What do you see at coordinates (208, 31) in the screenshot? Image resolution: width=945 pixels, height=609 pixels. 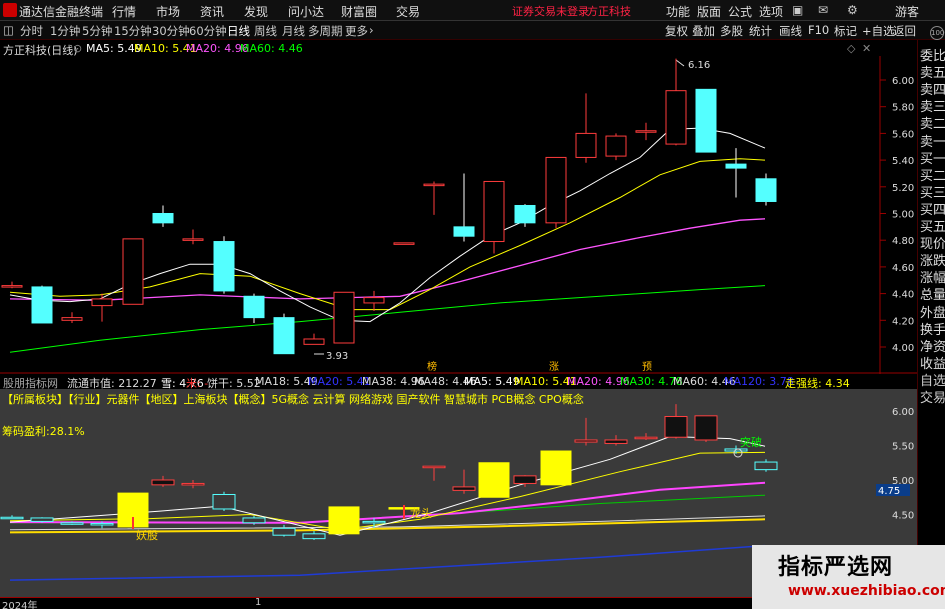 I see `period-60min: 60分钟` at bounding box center [208, 31].